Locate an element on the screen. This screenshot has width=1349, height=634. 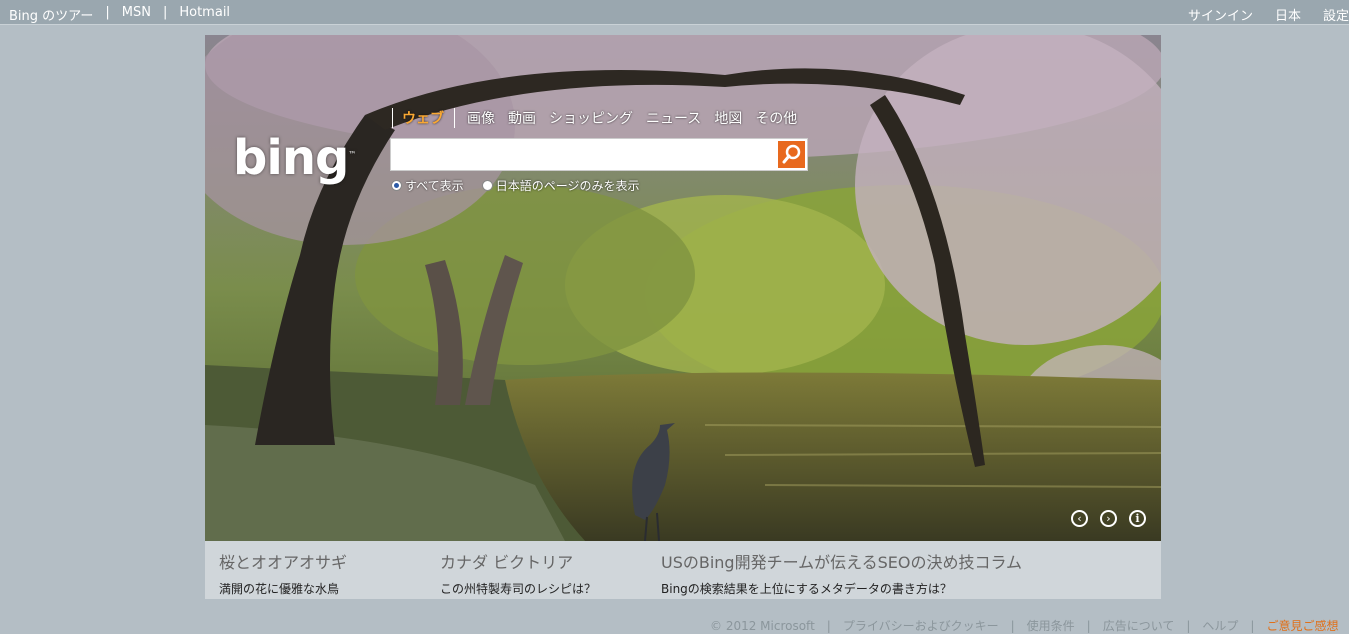
story-item: 桜とオオアオサギ 満開の花に優雅な水鳥 is located at coordinates (283, 573).